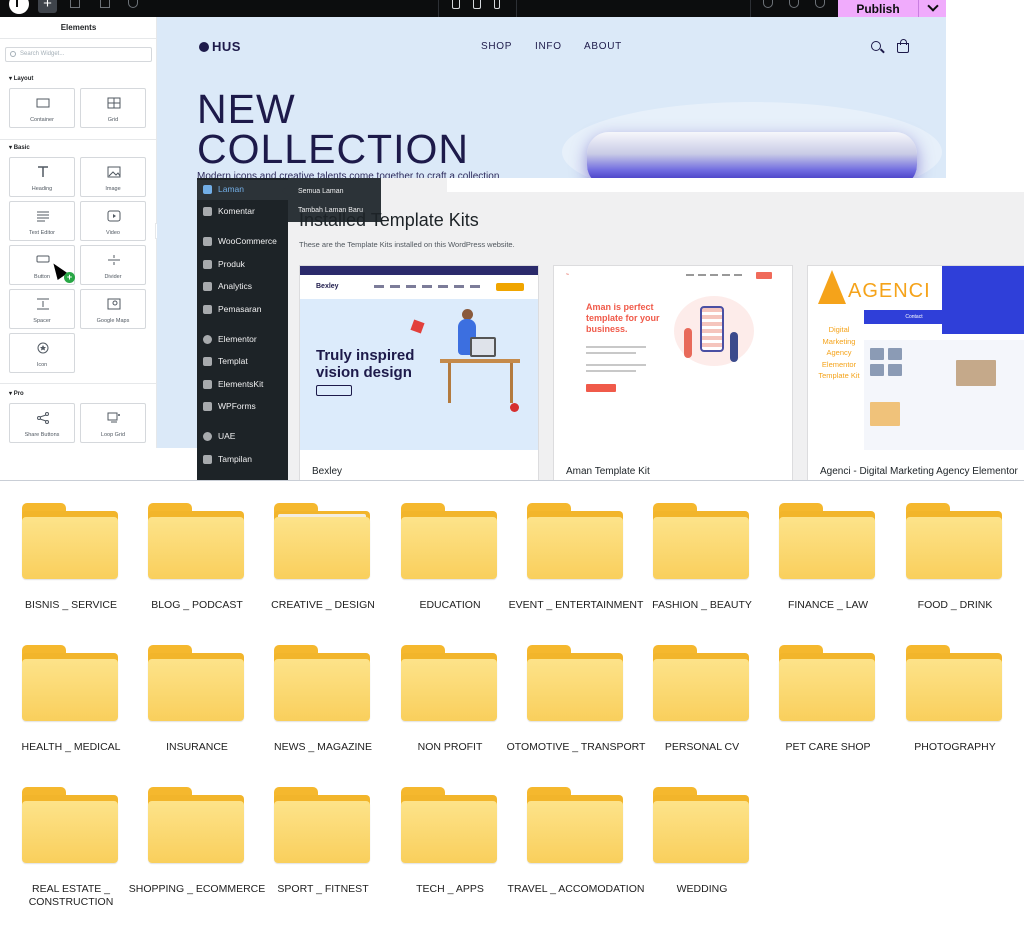  I want to click on folder: PERSONAL CV, so click(691, 688).